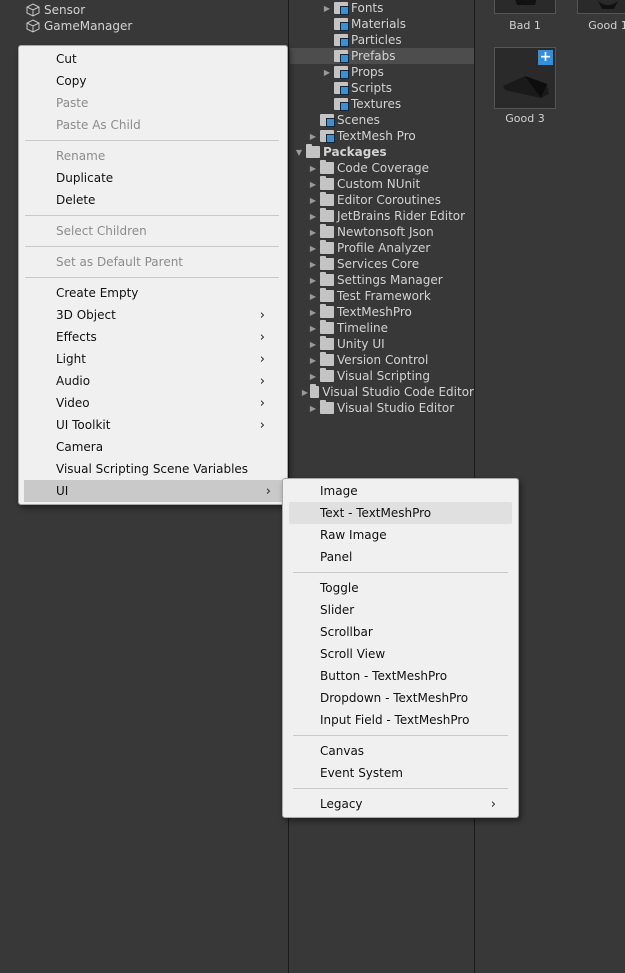 Image resolution: width=625 pixels, height=973 pixels. What do you see at coordinates (400, 720) in the screenshot?
I see `menu-item-input-field-textmeshpro: Input Field - TextMeshPro` at bounding box center [400, 720].